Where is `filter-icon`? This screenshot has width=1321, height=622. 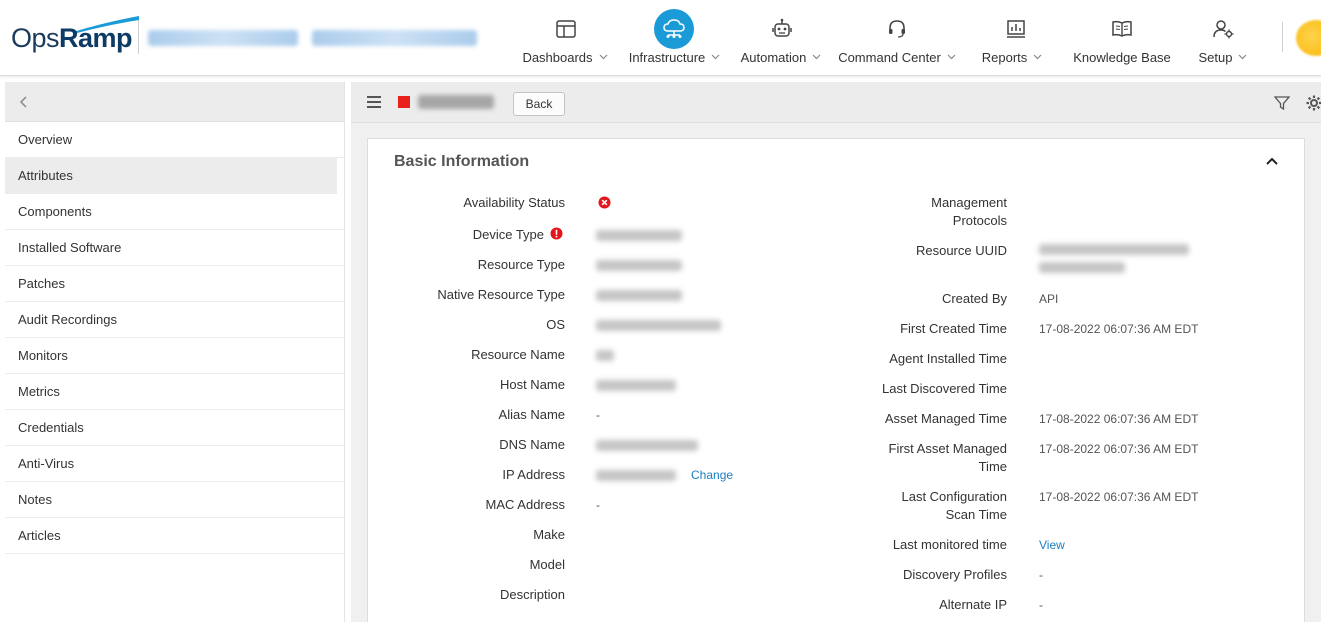 filter-icon is located at coordinates (1282, 103).